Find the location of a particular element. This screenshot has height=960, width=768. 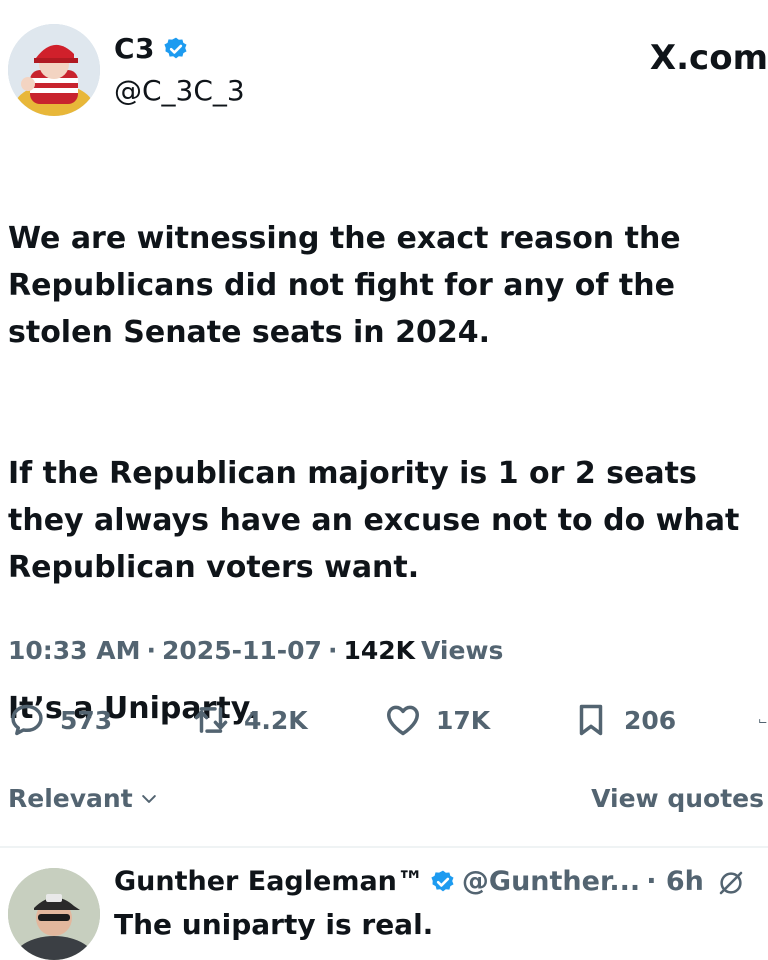

tweet-meta: 10:33 AM · 2025-11-07 · 142K Views is located at coordinates (255, 650).